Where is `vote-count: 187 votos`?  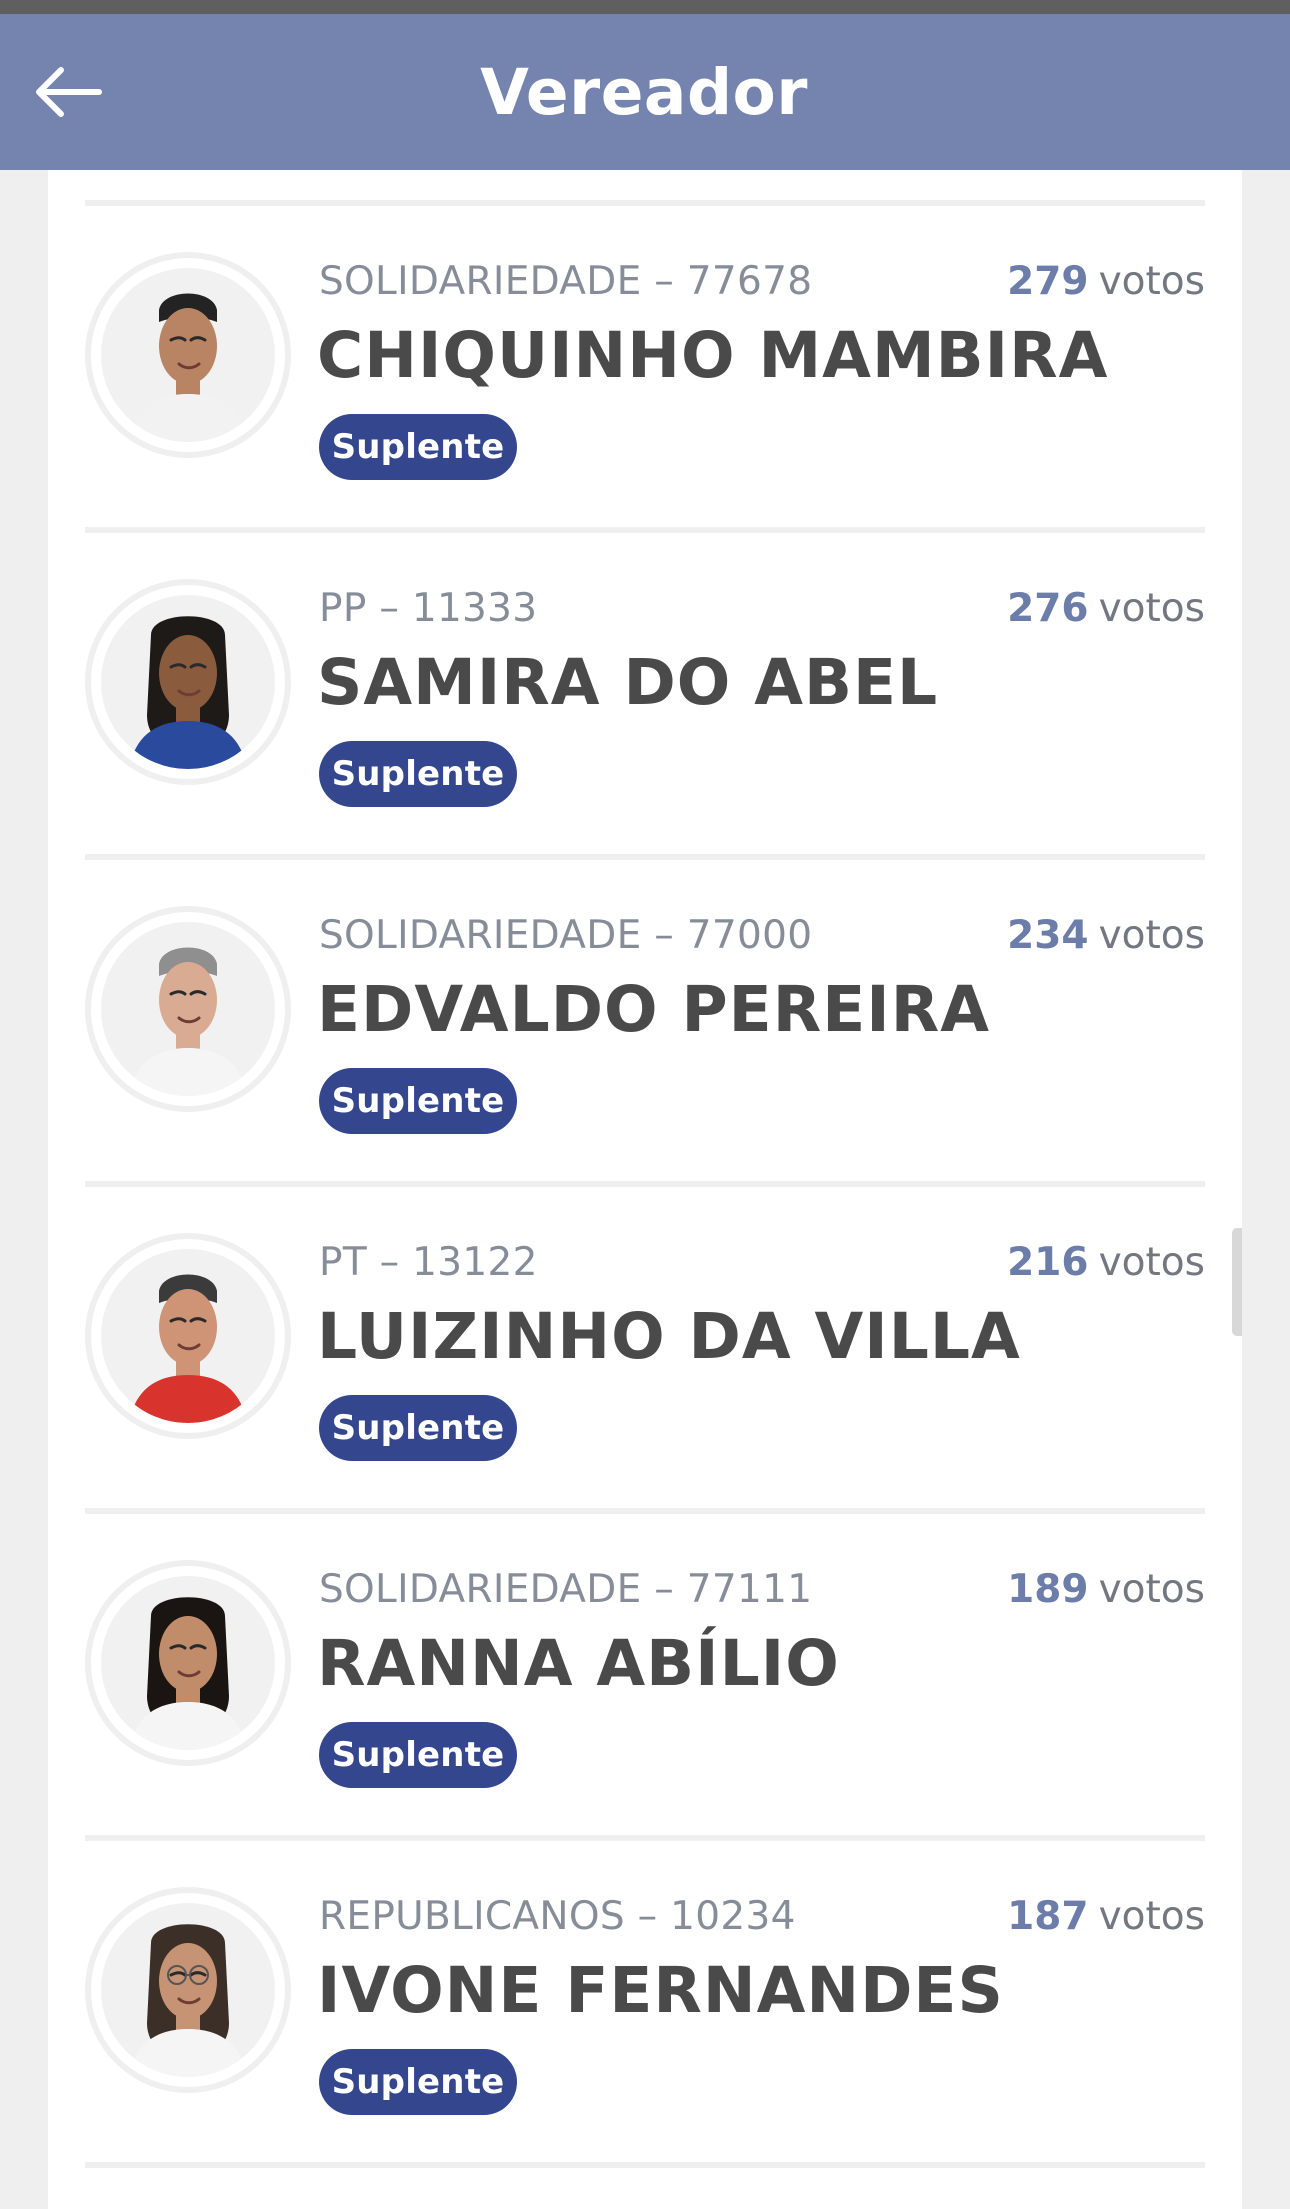
vote-count: 187 votos is located at coordinates (1106, 1917).